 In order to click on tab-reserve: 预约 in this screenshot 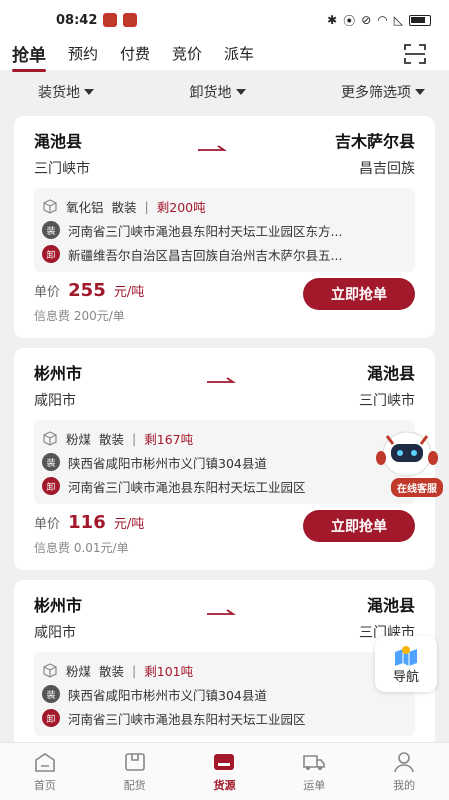, I will do `click(83, 55)`.